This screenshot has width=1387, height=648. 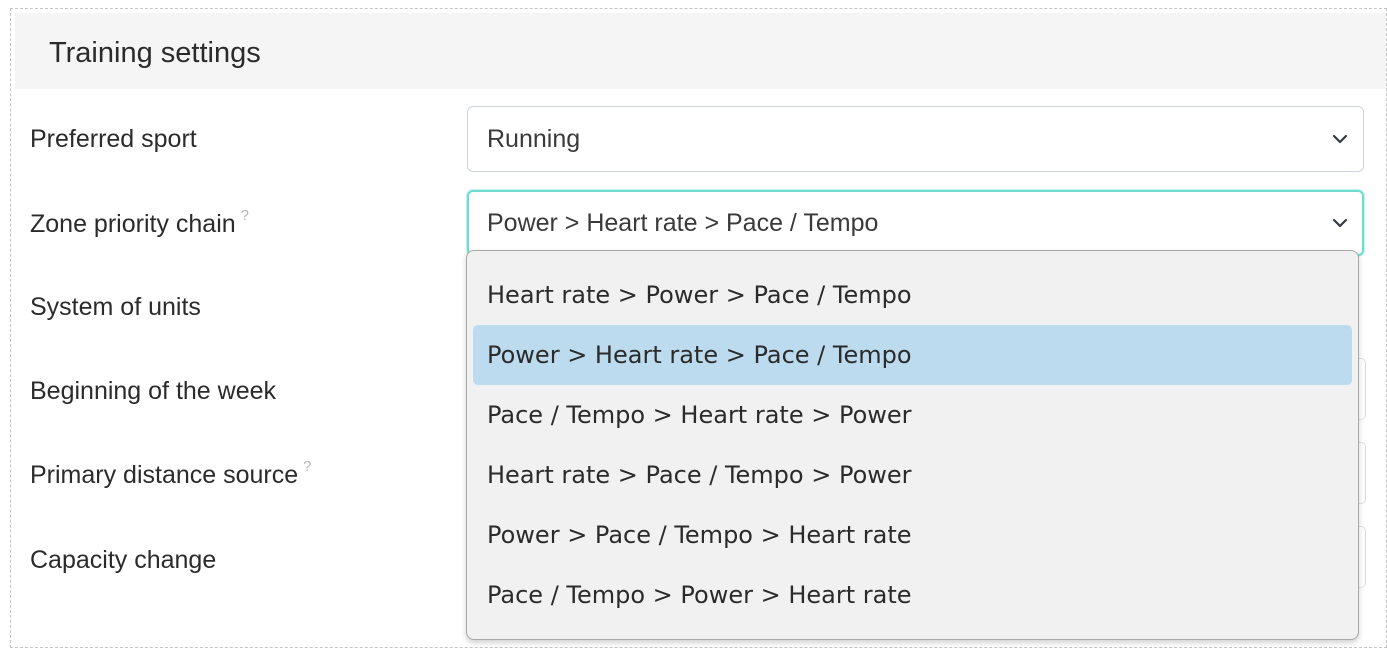 What do you see at coordinates (912, 595) in the screenshot?
I see `dropdown-option: Pace / Tempo > Power > Heart rate` at bounding box center [912, 595].